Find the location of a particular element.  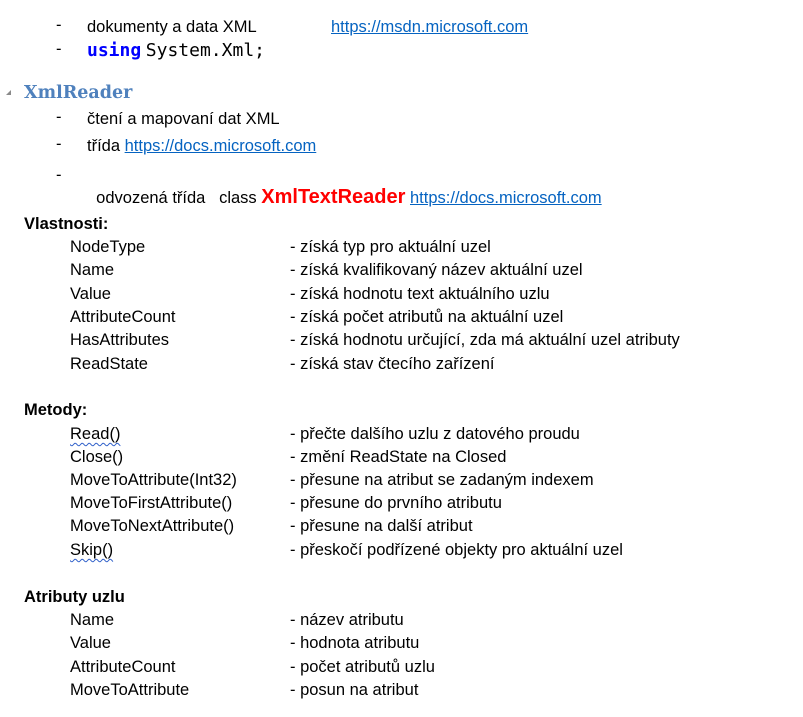

method-desc: - přečte dalšího uzlu z datového proudu is located at coordinates (435, 434).